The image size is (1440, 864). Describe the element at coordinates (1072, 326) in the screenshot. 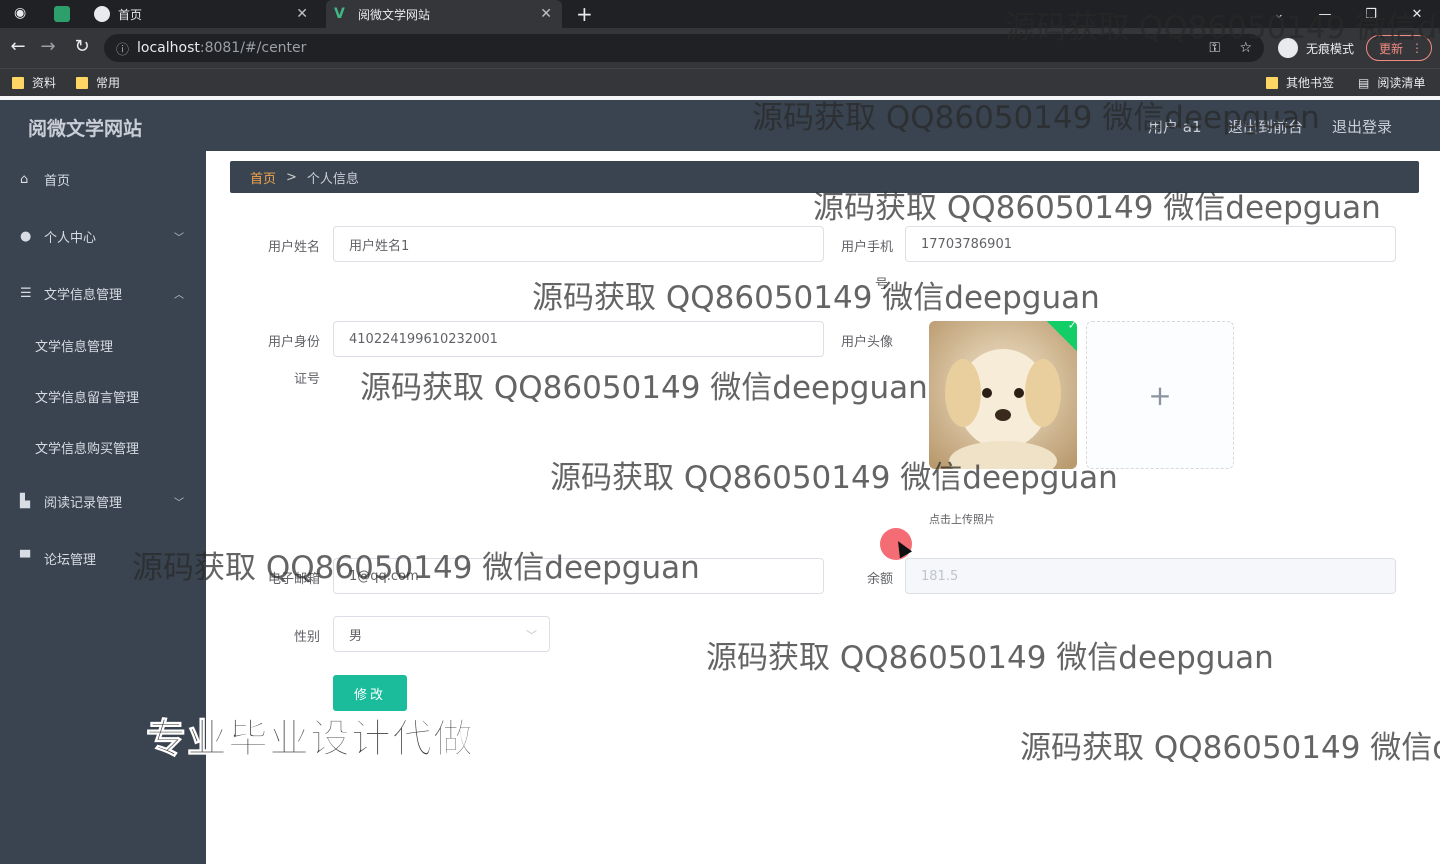

I see `check-icon: ✓` at that location.